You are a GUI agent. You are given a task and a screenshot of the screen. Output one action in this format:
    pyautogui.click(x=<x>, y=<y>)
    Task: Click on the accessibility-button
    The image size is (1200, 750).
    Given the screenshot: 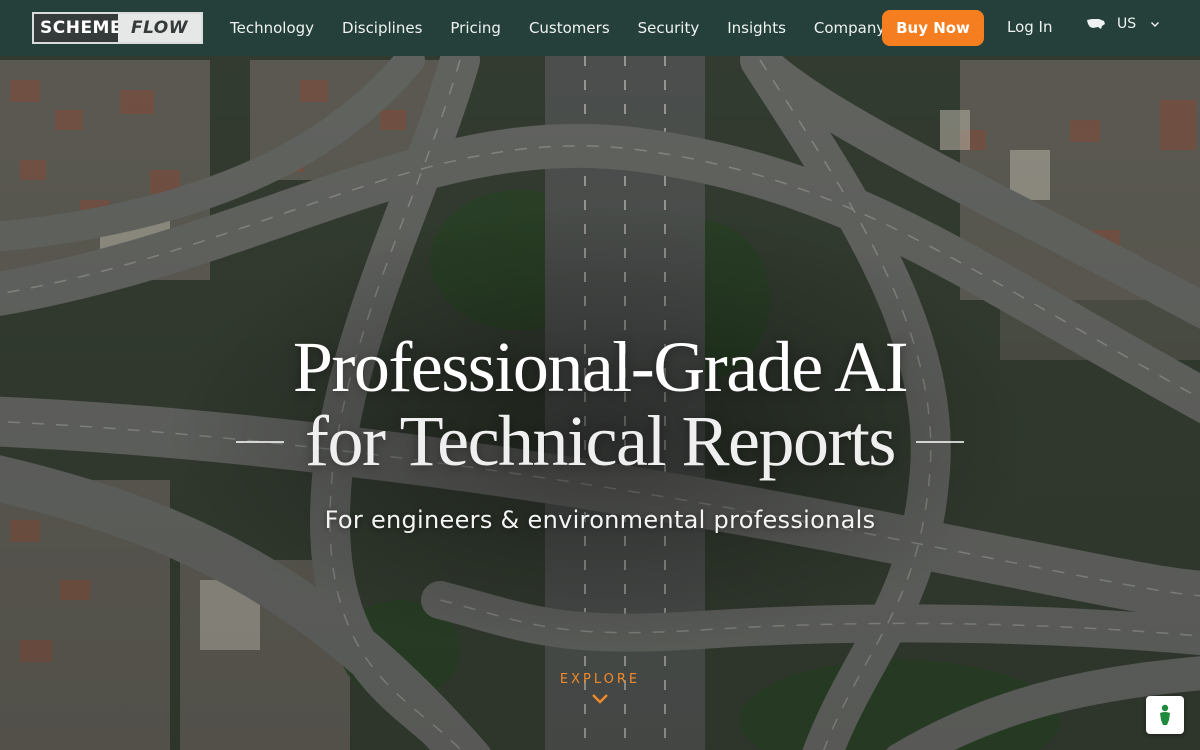 What is the action you would take?
    pyautogui.click(x=1165, y=715)
    